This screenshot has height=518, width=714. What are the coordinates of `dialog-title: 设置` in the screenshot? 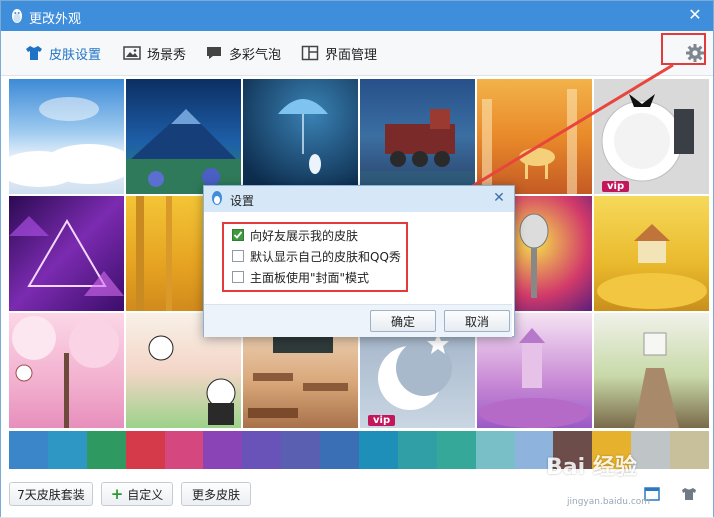 It's located at (242, 201).